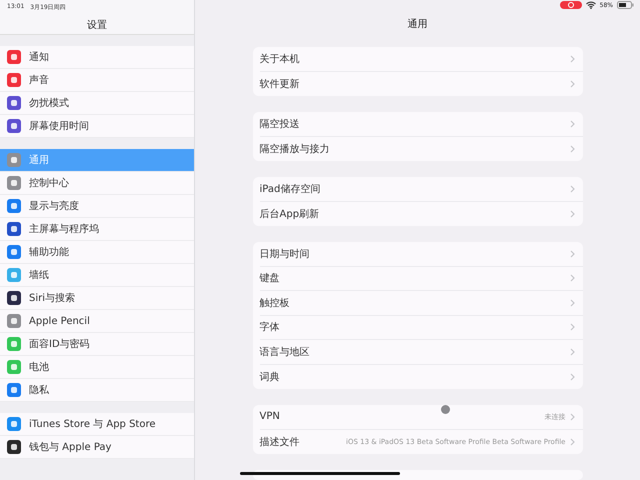 The width and height of the screenshot is (640, 480). What do you see at coordinates (97, 367) in the screenshot?
I see `sidebar-item: 电池` at bounding box center [97, 367].